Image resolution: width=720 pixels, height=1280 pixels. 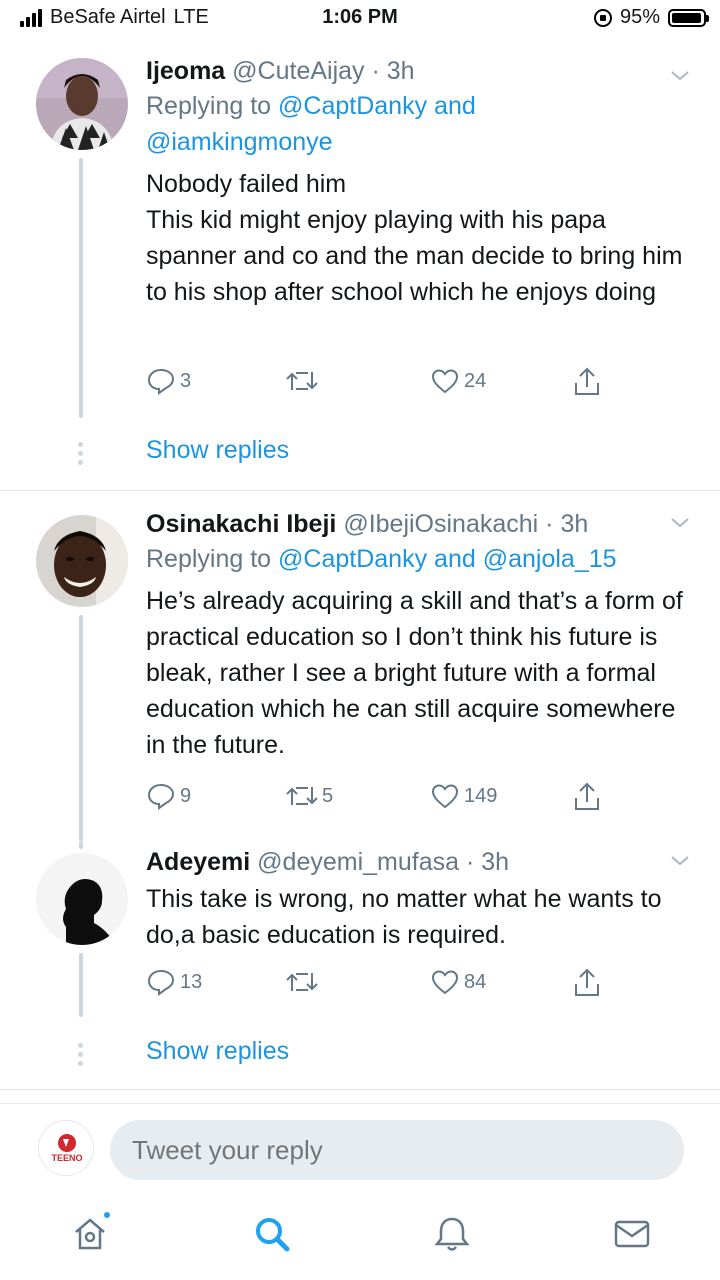 I want to click on author-name: Adeyemi, so click(x=198, y=862).